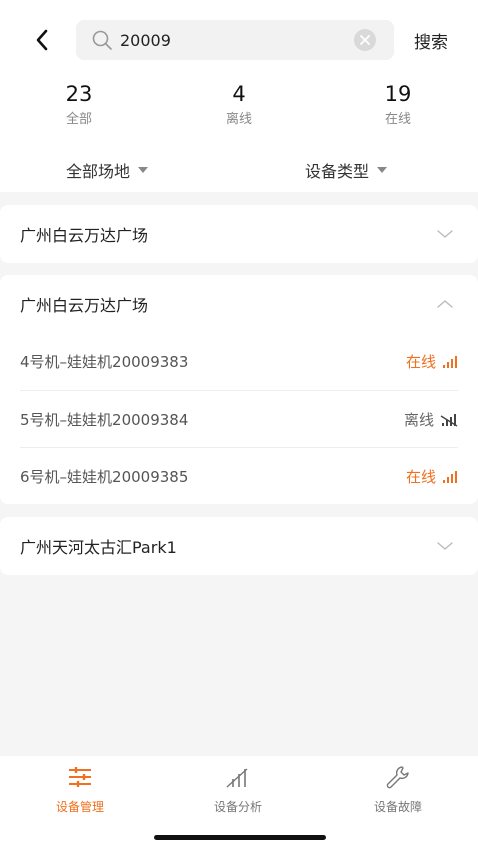  I want to click on tab-device-faults: 设备故障, so click(398, 788).